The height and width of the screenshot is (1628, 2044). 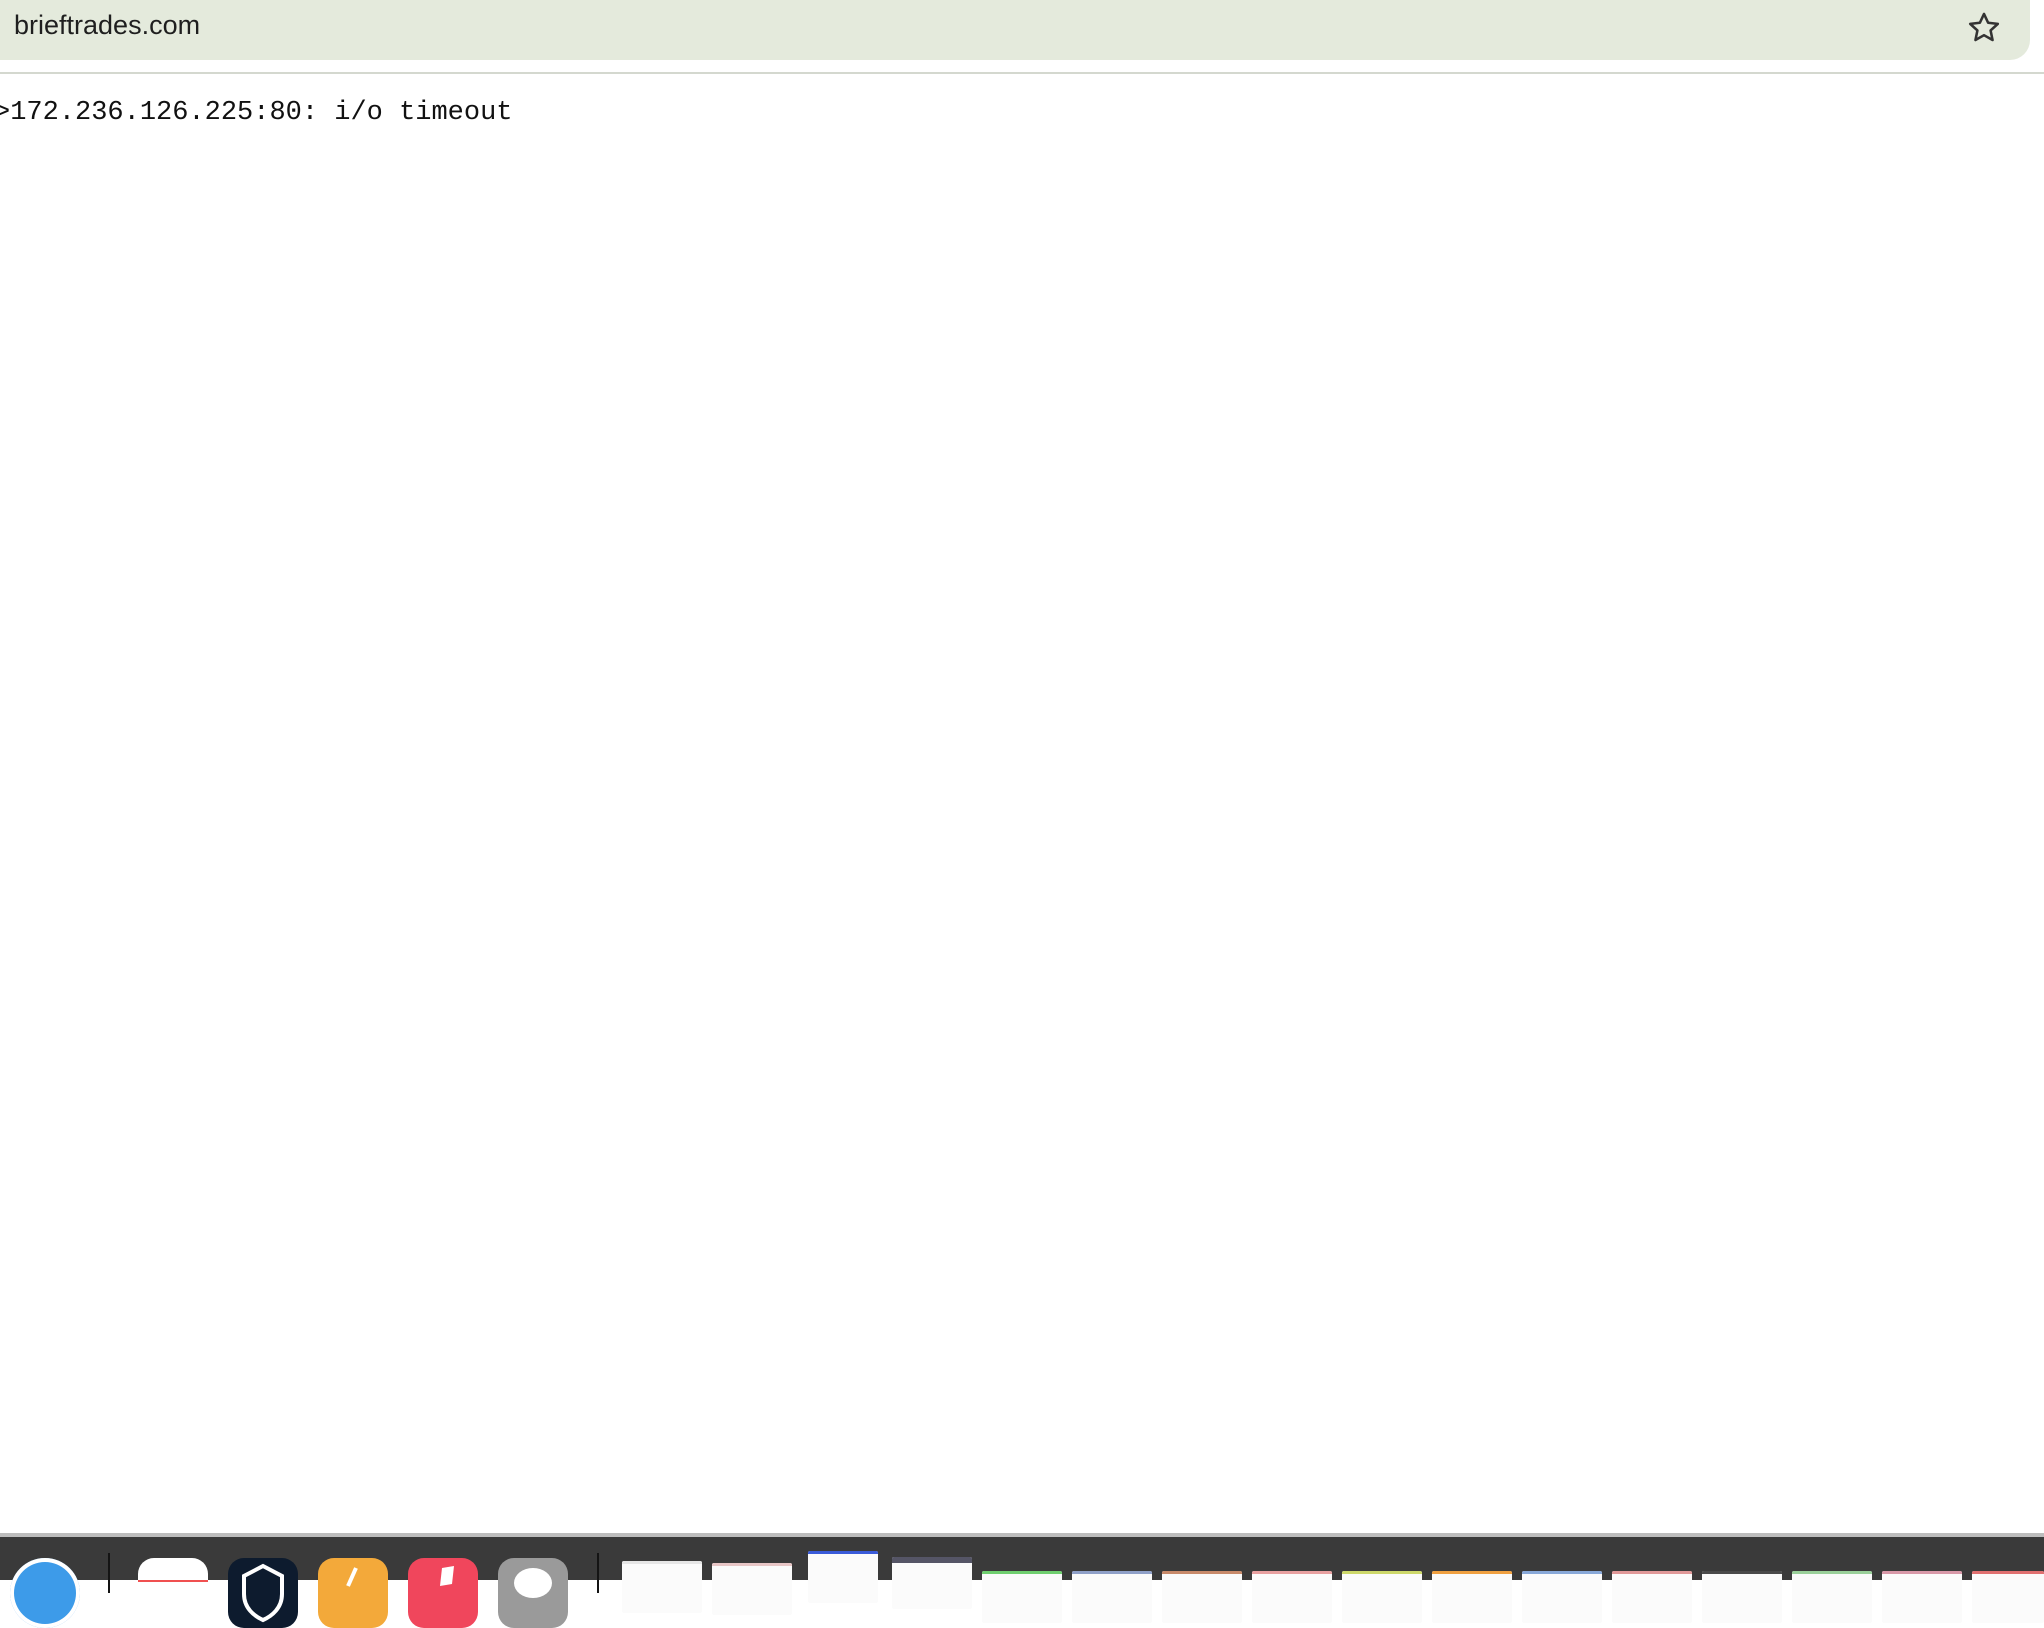 What do you see at coordinates (45, 1593) in the screenshot?
I see `safari-icon` at bounding box center [45, 1593].